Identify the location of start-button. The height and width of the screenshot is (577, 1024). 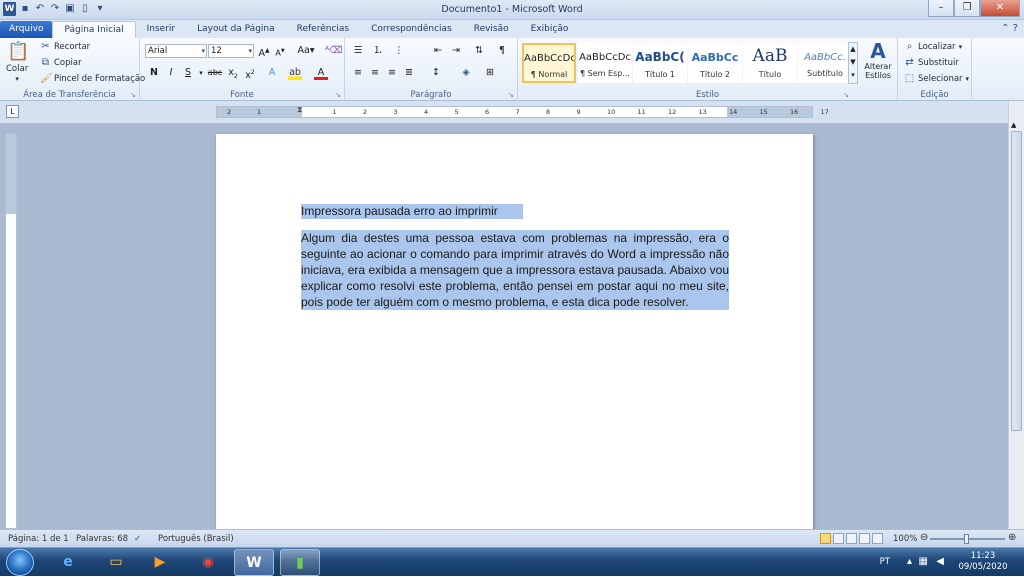
(20, 562).